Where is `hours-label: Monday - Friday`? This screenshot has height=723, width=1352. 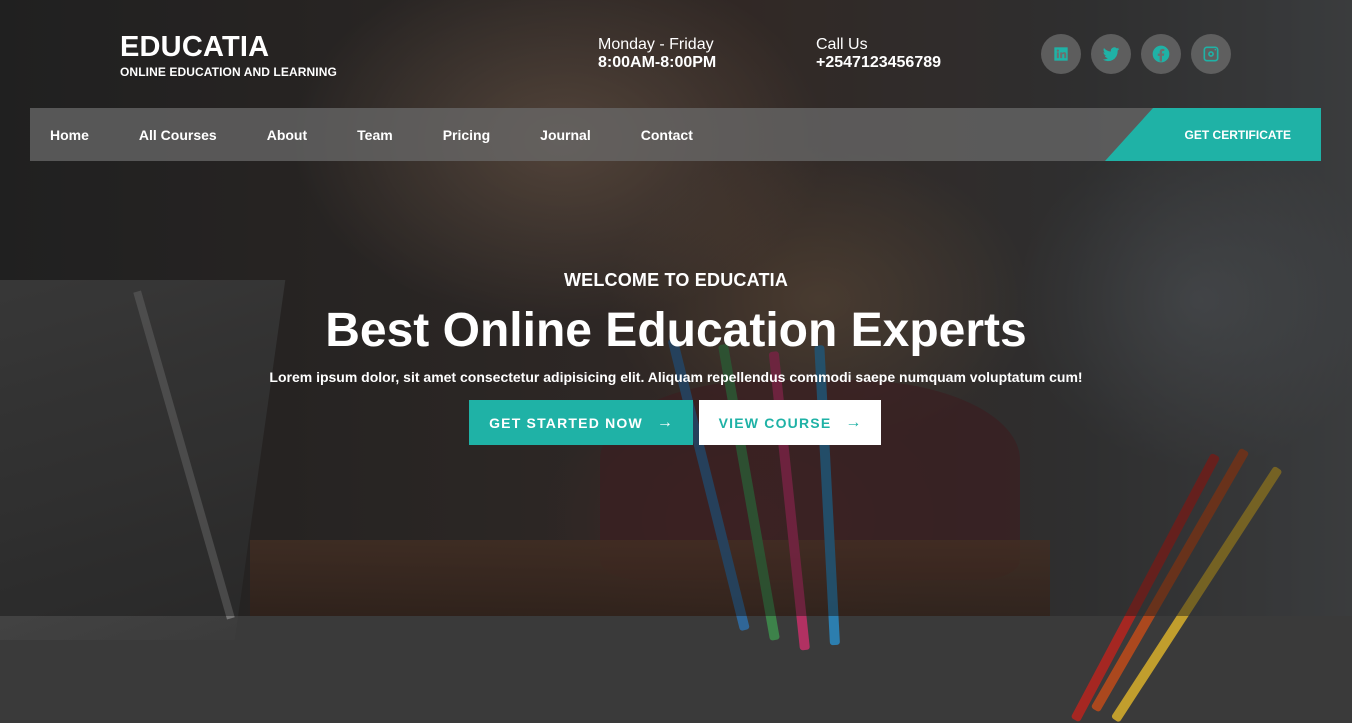 hours-label: Monday - Friday is located at coordinates (656, 44).